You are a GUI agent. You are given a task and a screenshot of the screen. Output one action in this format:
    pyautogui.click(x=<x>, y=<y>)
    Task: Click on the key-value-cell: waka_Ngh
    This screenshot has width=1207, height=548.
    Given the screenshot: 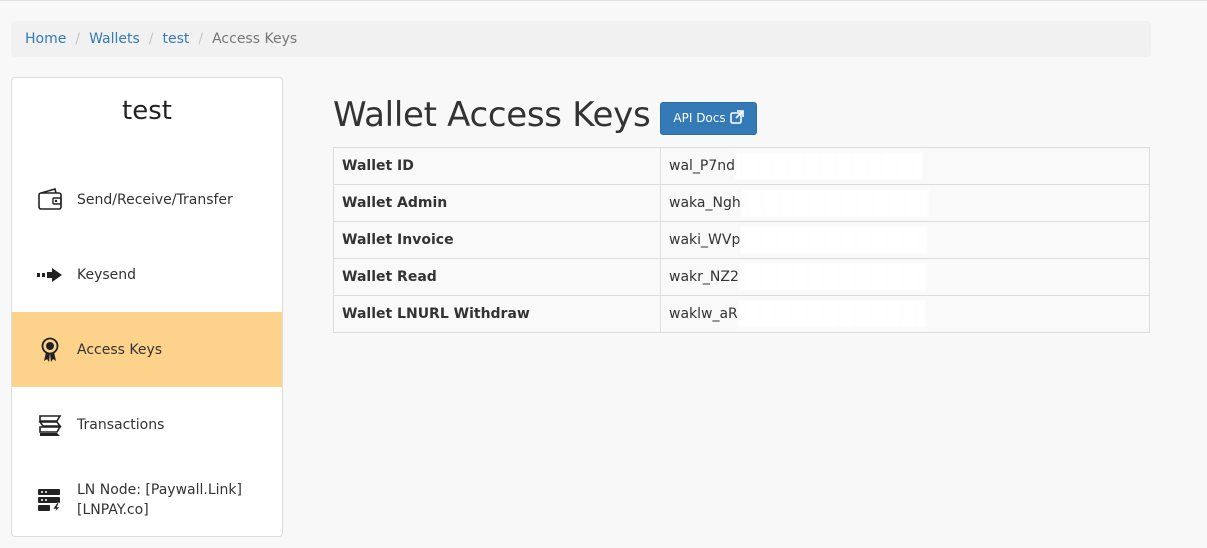 What is the action you would take?
    pyautogui.click(x=905, y=203)
    